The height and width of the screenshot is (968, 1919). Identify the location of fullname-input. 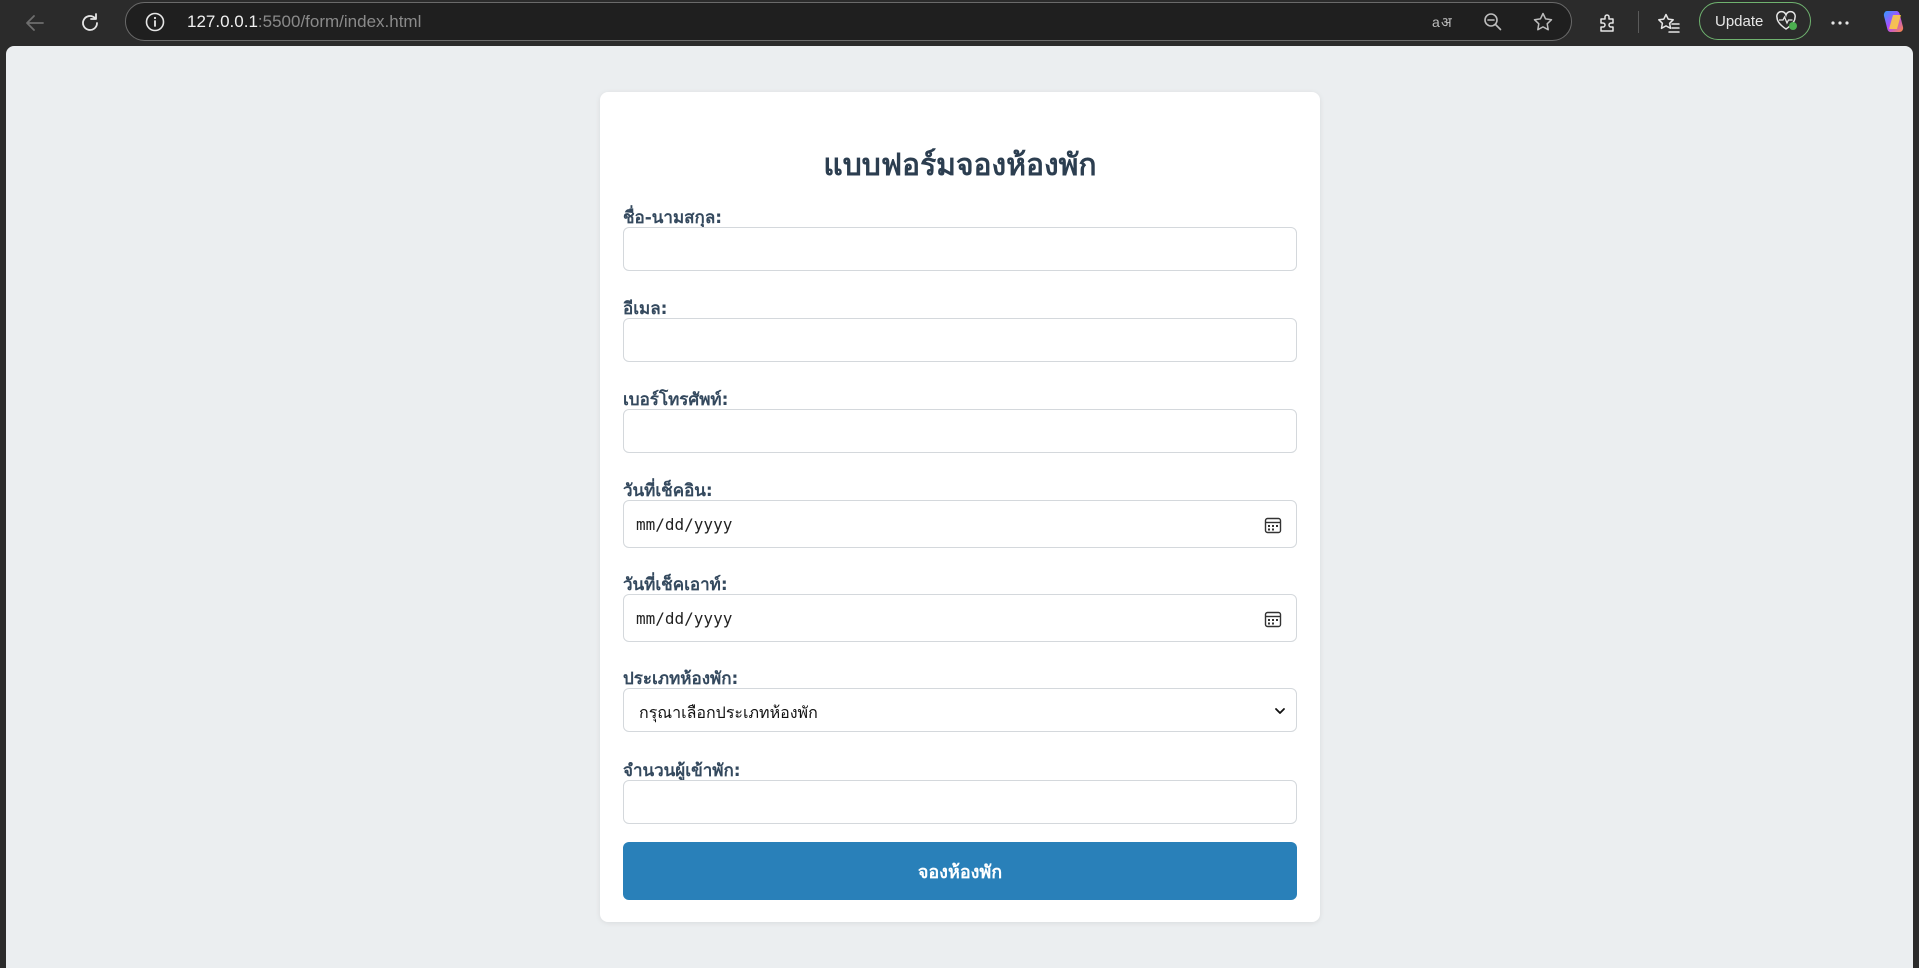
(960, 249).